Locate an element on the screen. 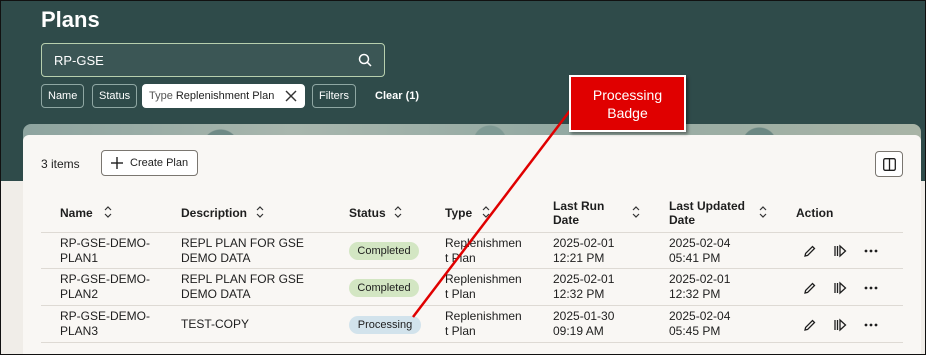  cell-last-updated: 2025-02-01 12:32 PM is located at coordinates (699, 287).